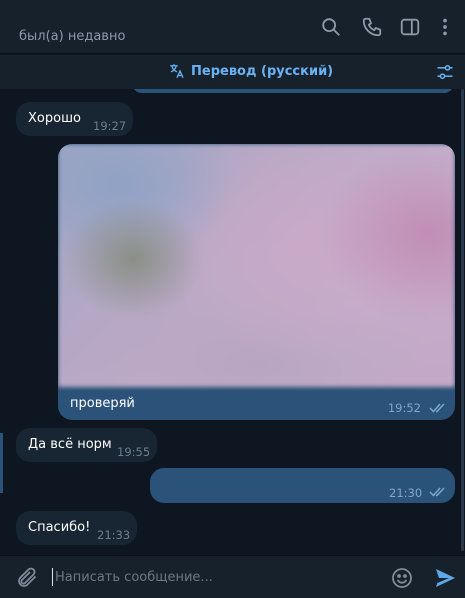 The height and width of the screenshot is (598, 465). What do you see at coordinates (262, 71) in the screenshot?
I see `translate-label: Перевод (русский)` at bounding box center [262, 71].